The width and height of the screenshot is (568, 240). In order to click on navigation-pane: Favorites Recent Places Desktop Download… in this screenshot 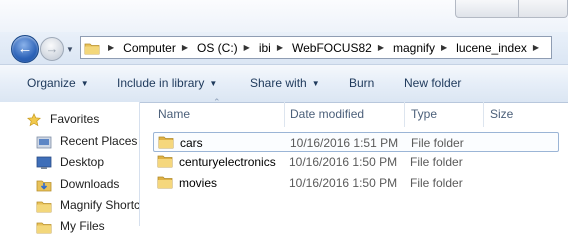, I will do `click(70, 168)`.